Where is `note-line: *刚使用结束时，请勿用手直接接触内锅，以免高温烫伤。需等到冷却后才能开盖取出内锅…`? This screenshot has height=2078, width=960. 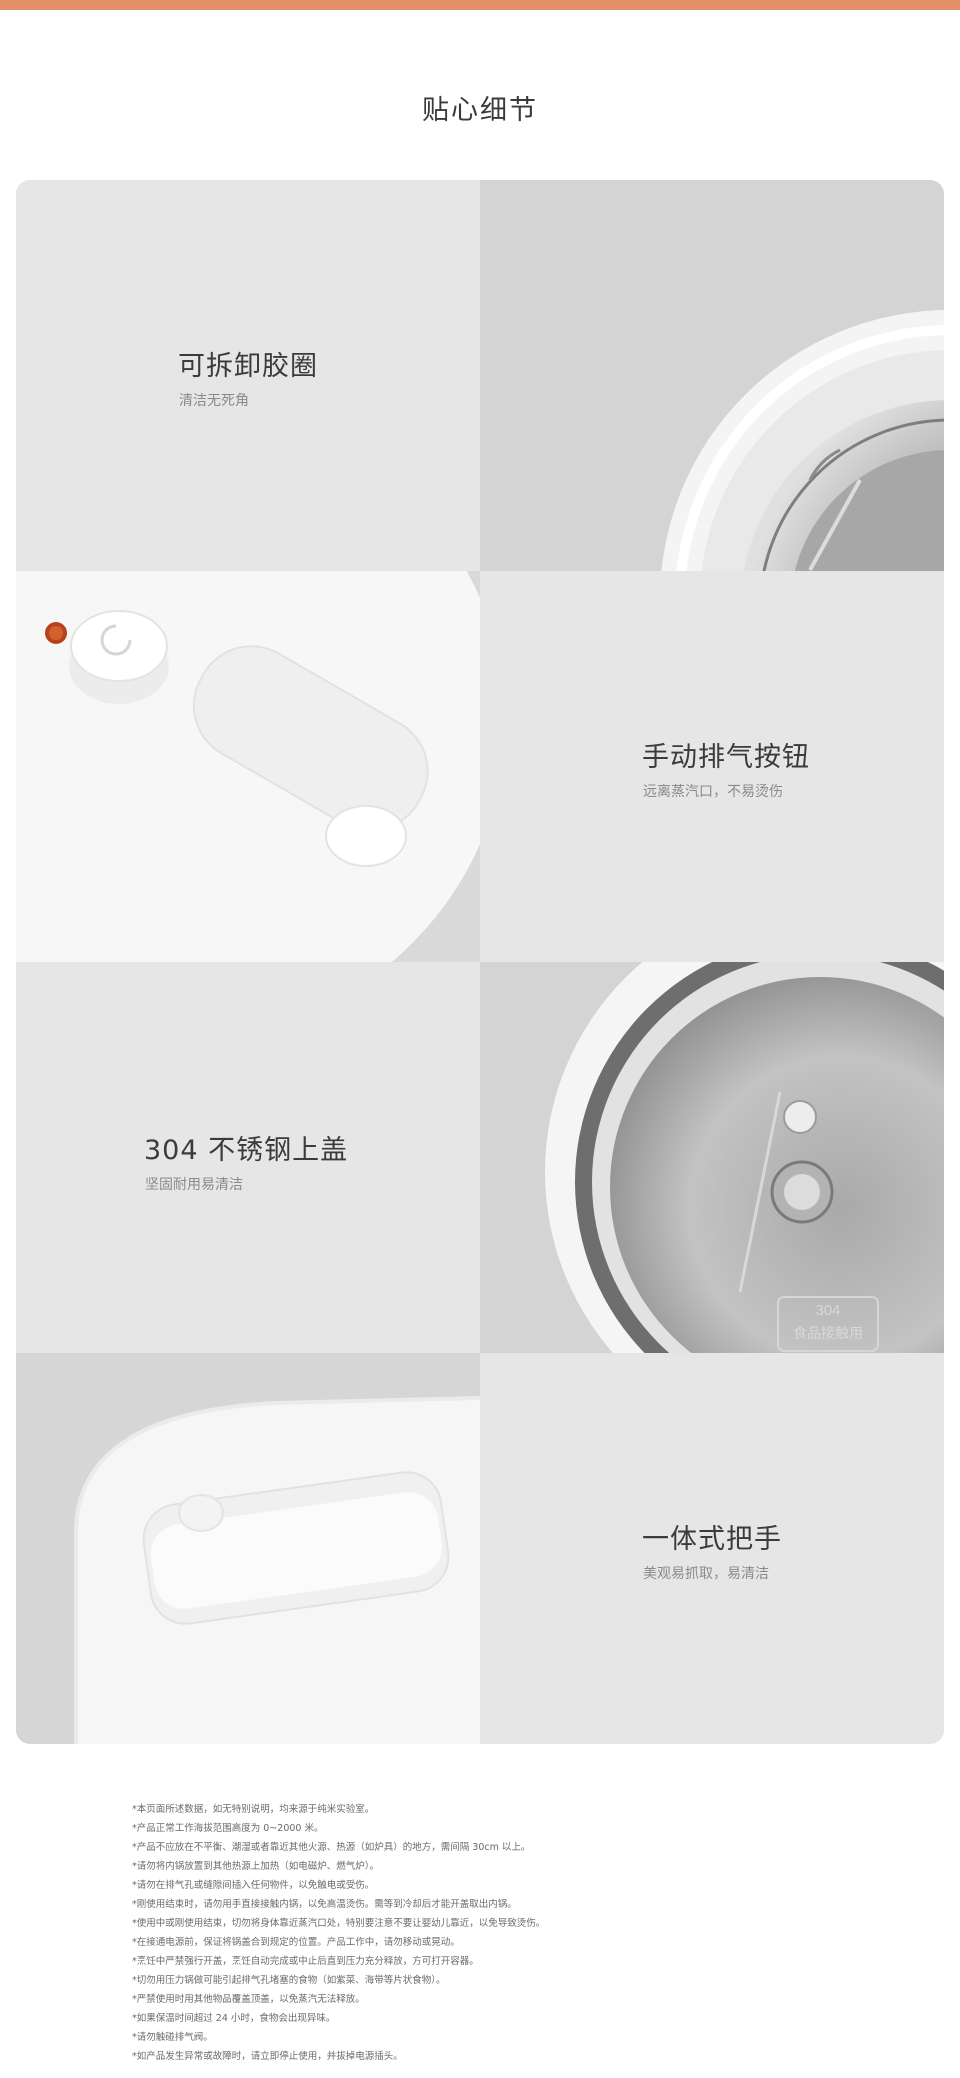
note-line: *刚使用结束时，请勿用手直接接触内锅，以免高温烫伤。需等到冷却后才能开盖取出内锅… is located at coordinates (324, 1904).